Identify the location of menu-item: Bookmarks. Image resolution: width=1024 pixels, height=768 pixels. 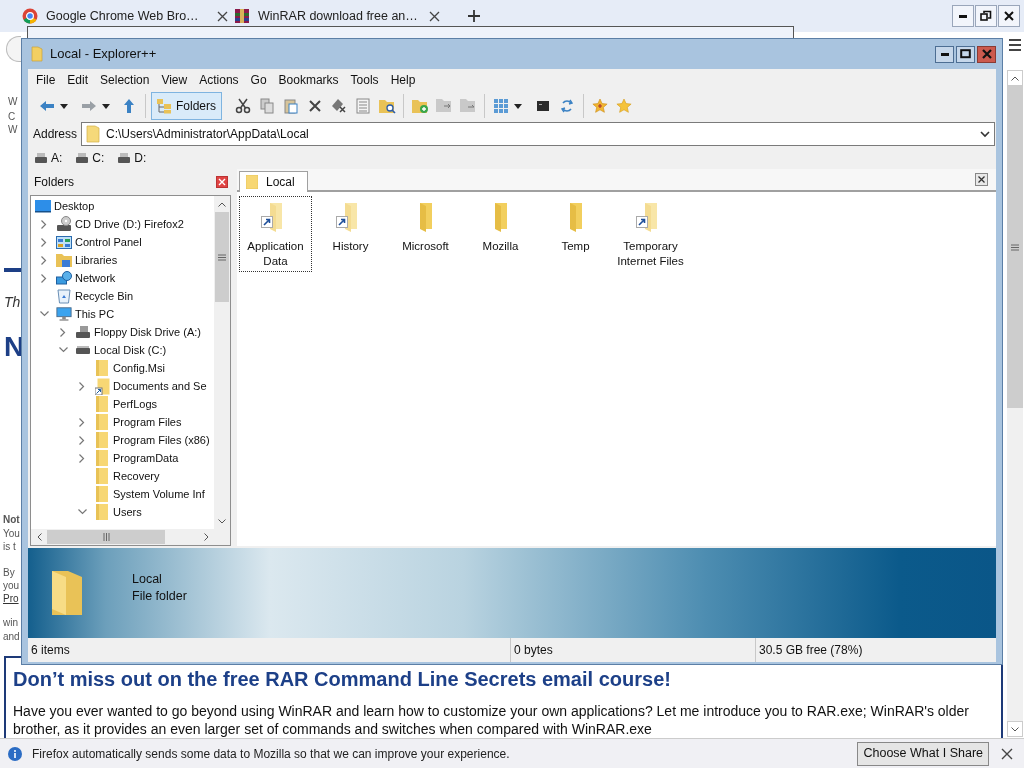
(308, 80).